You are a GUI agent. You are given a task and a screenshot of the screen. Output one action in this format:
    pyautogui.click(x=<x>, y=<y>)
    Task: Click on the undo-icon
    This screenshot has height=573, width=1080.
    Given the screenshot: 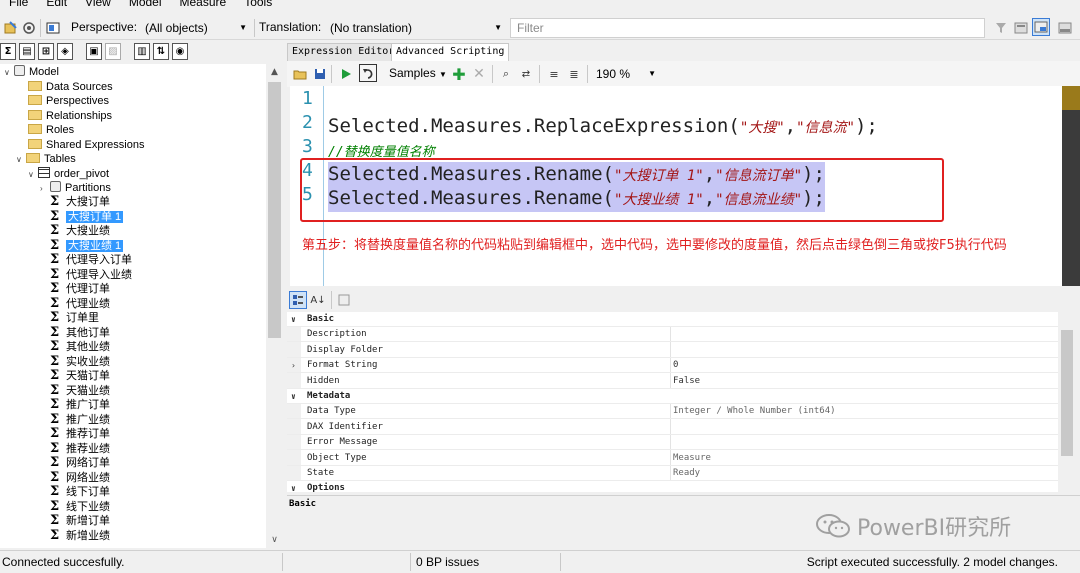 What is the action you would take?
    pyautogui.click(x=368, y=73)
    